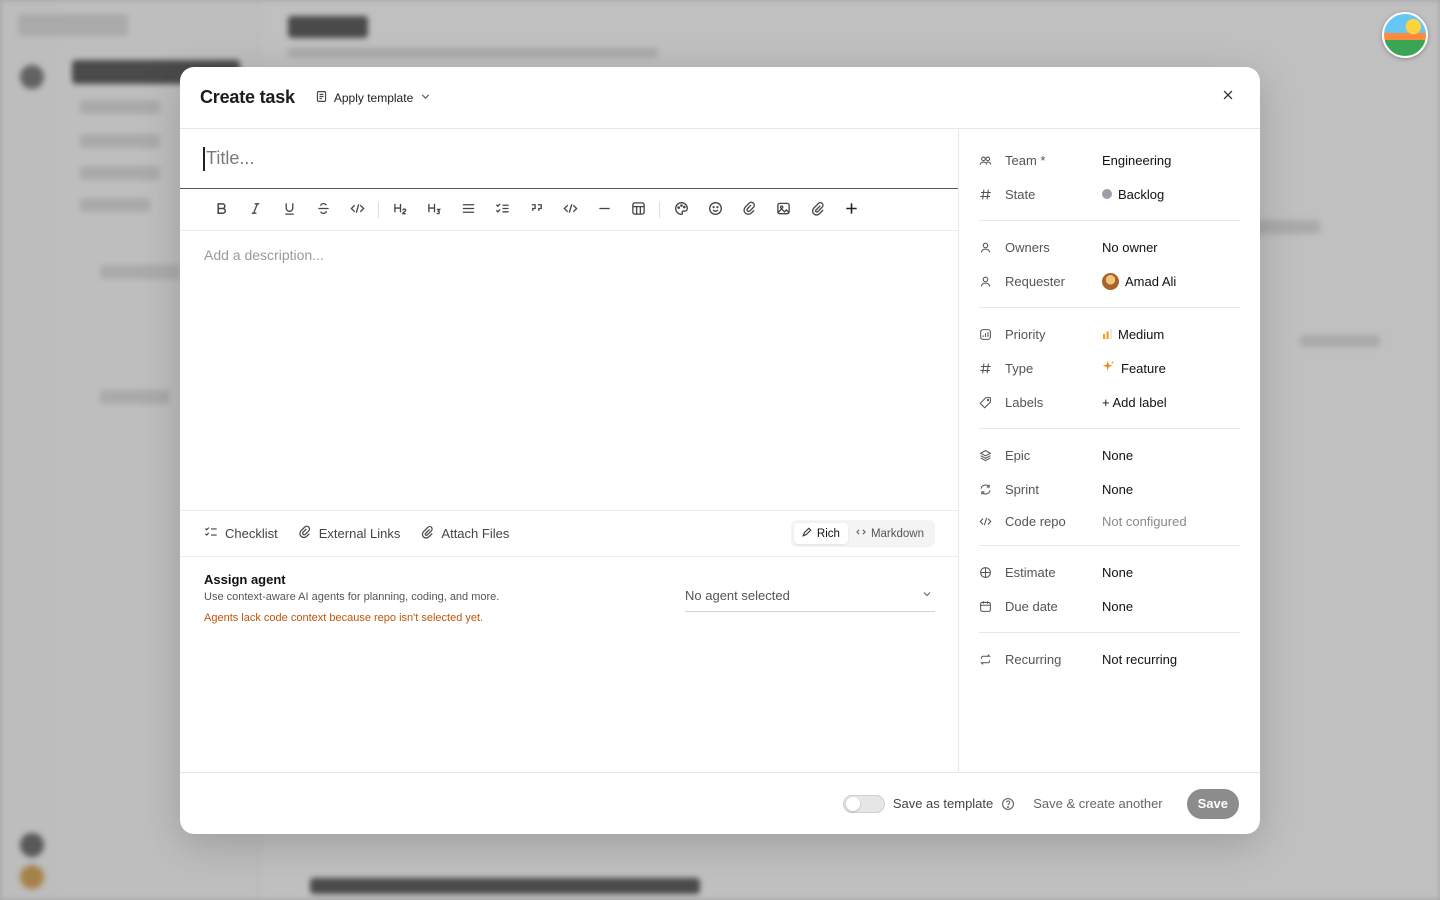  I want to click on team-icon, so click(992, 160).